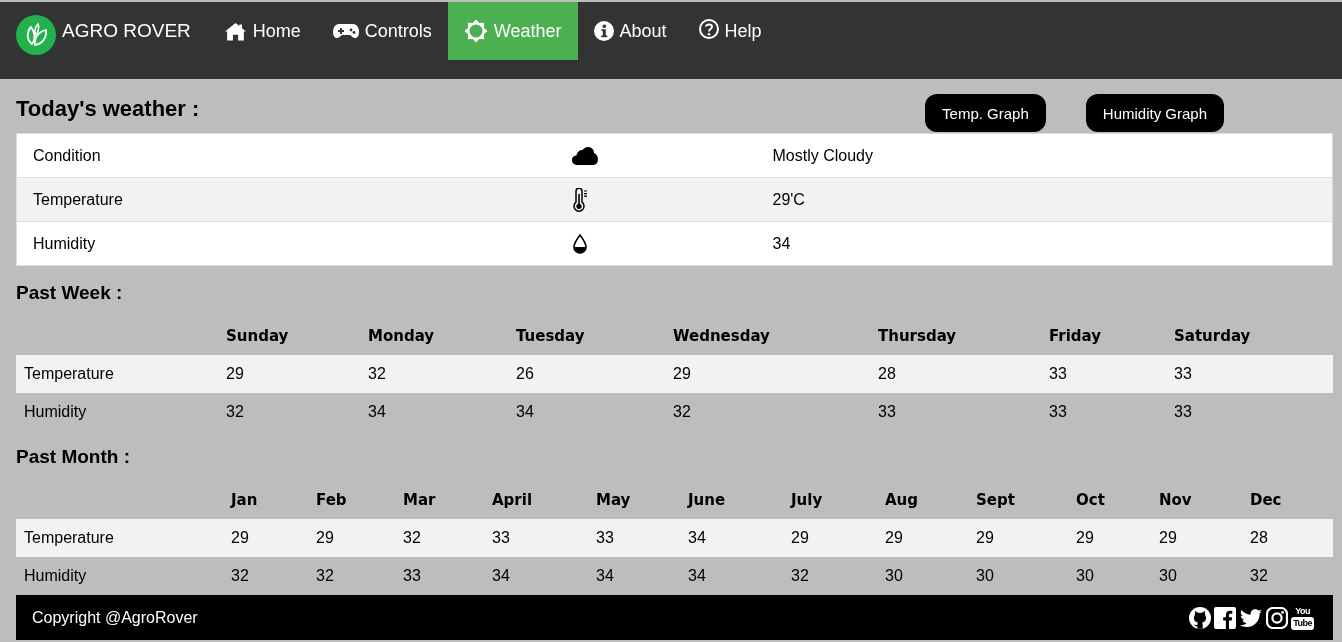 The width and height of the screenshot is (1342, 642). Describe the element at coordinates (265, 500) in the screenshot. I see `column-header: Jan` at that location.